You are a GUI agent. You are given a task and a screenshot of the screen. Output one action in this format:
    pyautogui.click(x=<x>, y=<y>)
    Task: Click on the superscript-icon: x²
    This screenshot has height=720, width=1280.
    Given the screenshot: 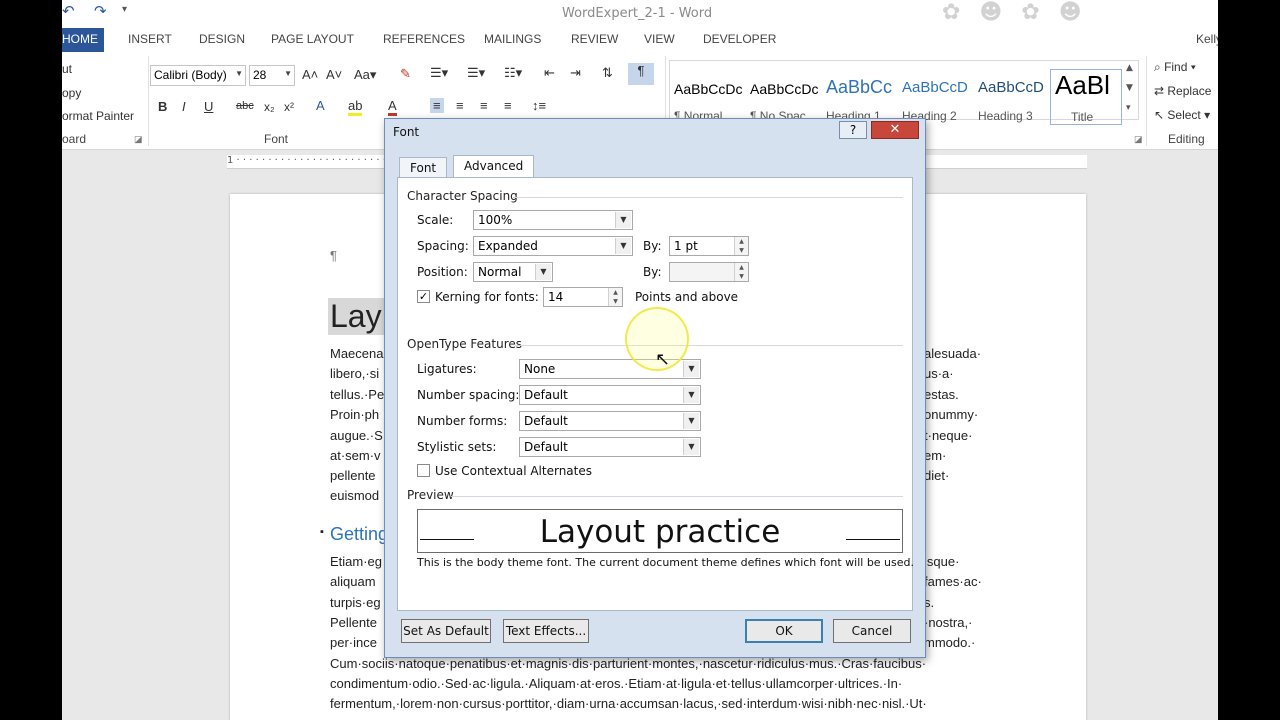 What is the action you would take?
    pyautogui.click(x=289, y=107)
    